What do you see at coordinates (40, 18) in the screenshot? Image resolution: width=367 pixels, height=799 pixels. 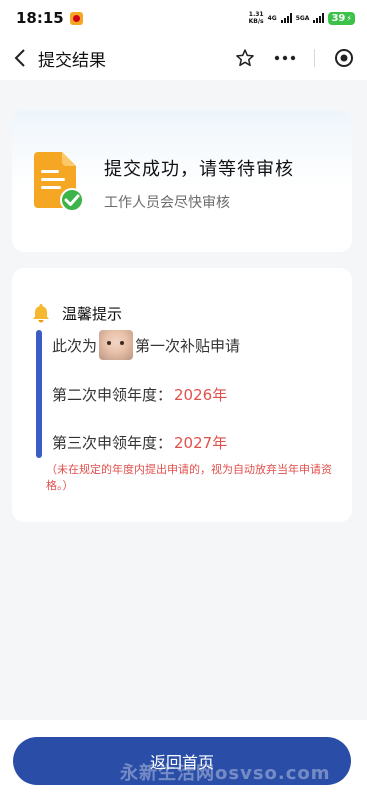 I see `status-time: 18:15` at bounding box center [40, 18].